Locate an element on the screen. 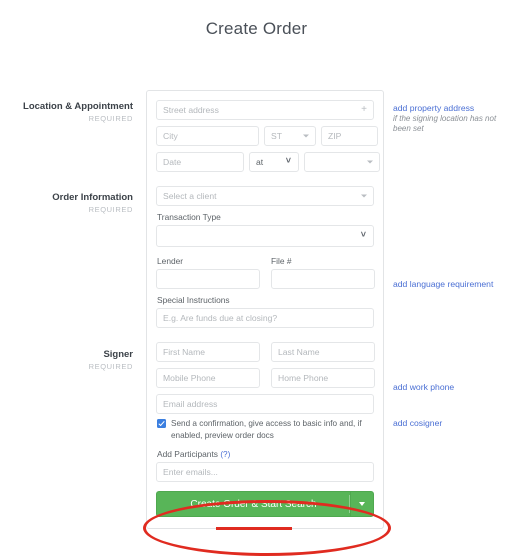 Image resolution: width=513 pixels, height=556 pixels. time-select is located at coordinates (342, 162).